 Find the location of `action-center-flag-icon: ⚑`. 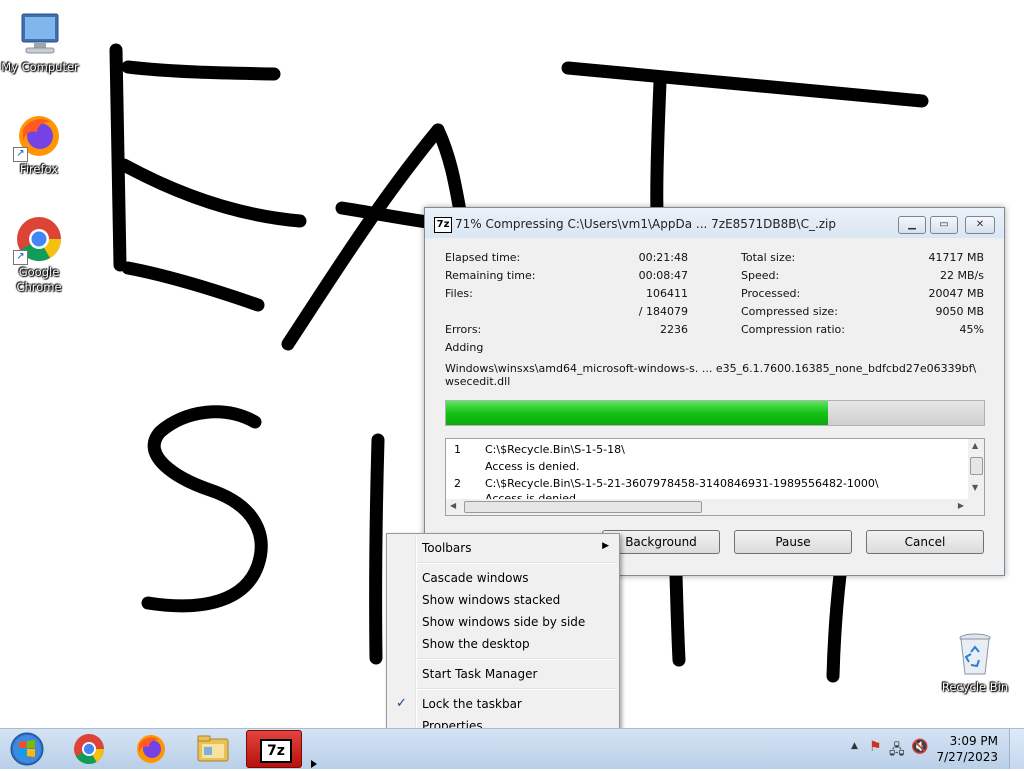

action-center-flag-icon: ⚑ is located at coordinates (875, 747).